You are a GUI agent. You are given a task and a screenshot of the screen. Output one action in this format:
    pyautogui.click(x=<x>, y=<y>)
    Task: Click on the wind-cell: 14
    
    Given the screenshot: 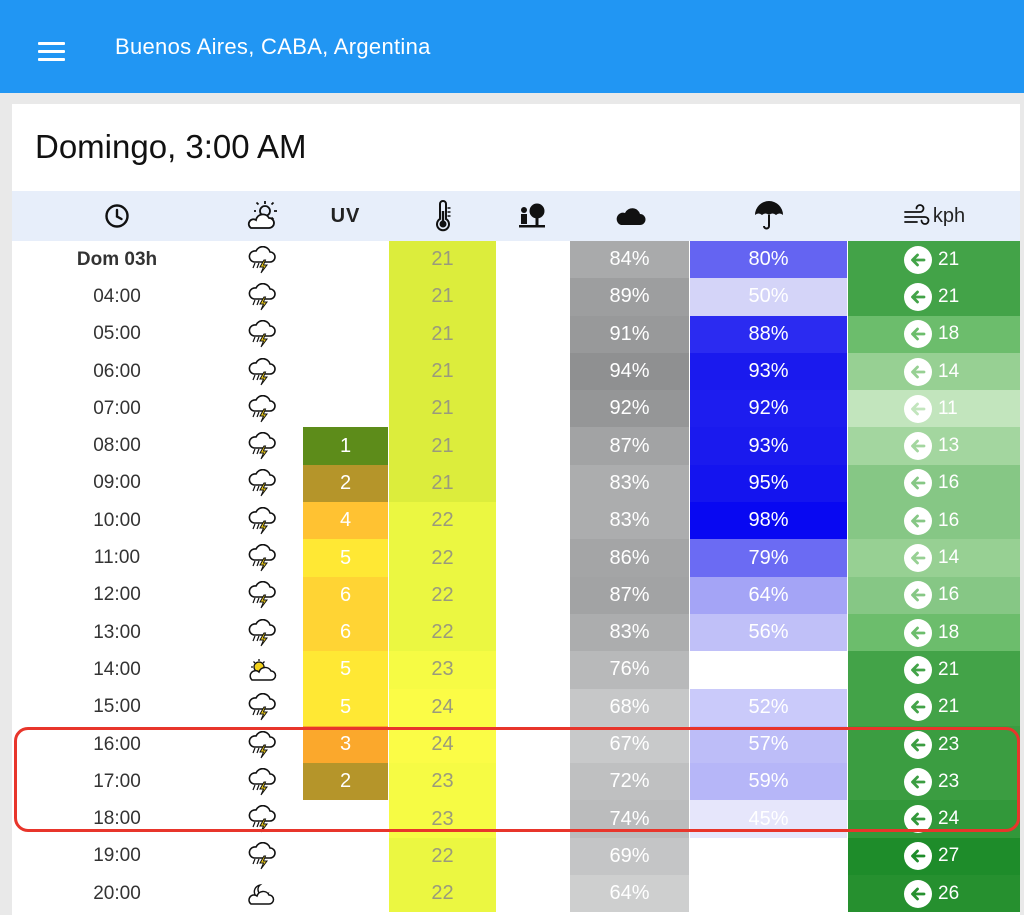 What is the action you would take?
    pyautogui.click(x=934, y=371)
    